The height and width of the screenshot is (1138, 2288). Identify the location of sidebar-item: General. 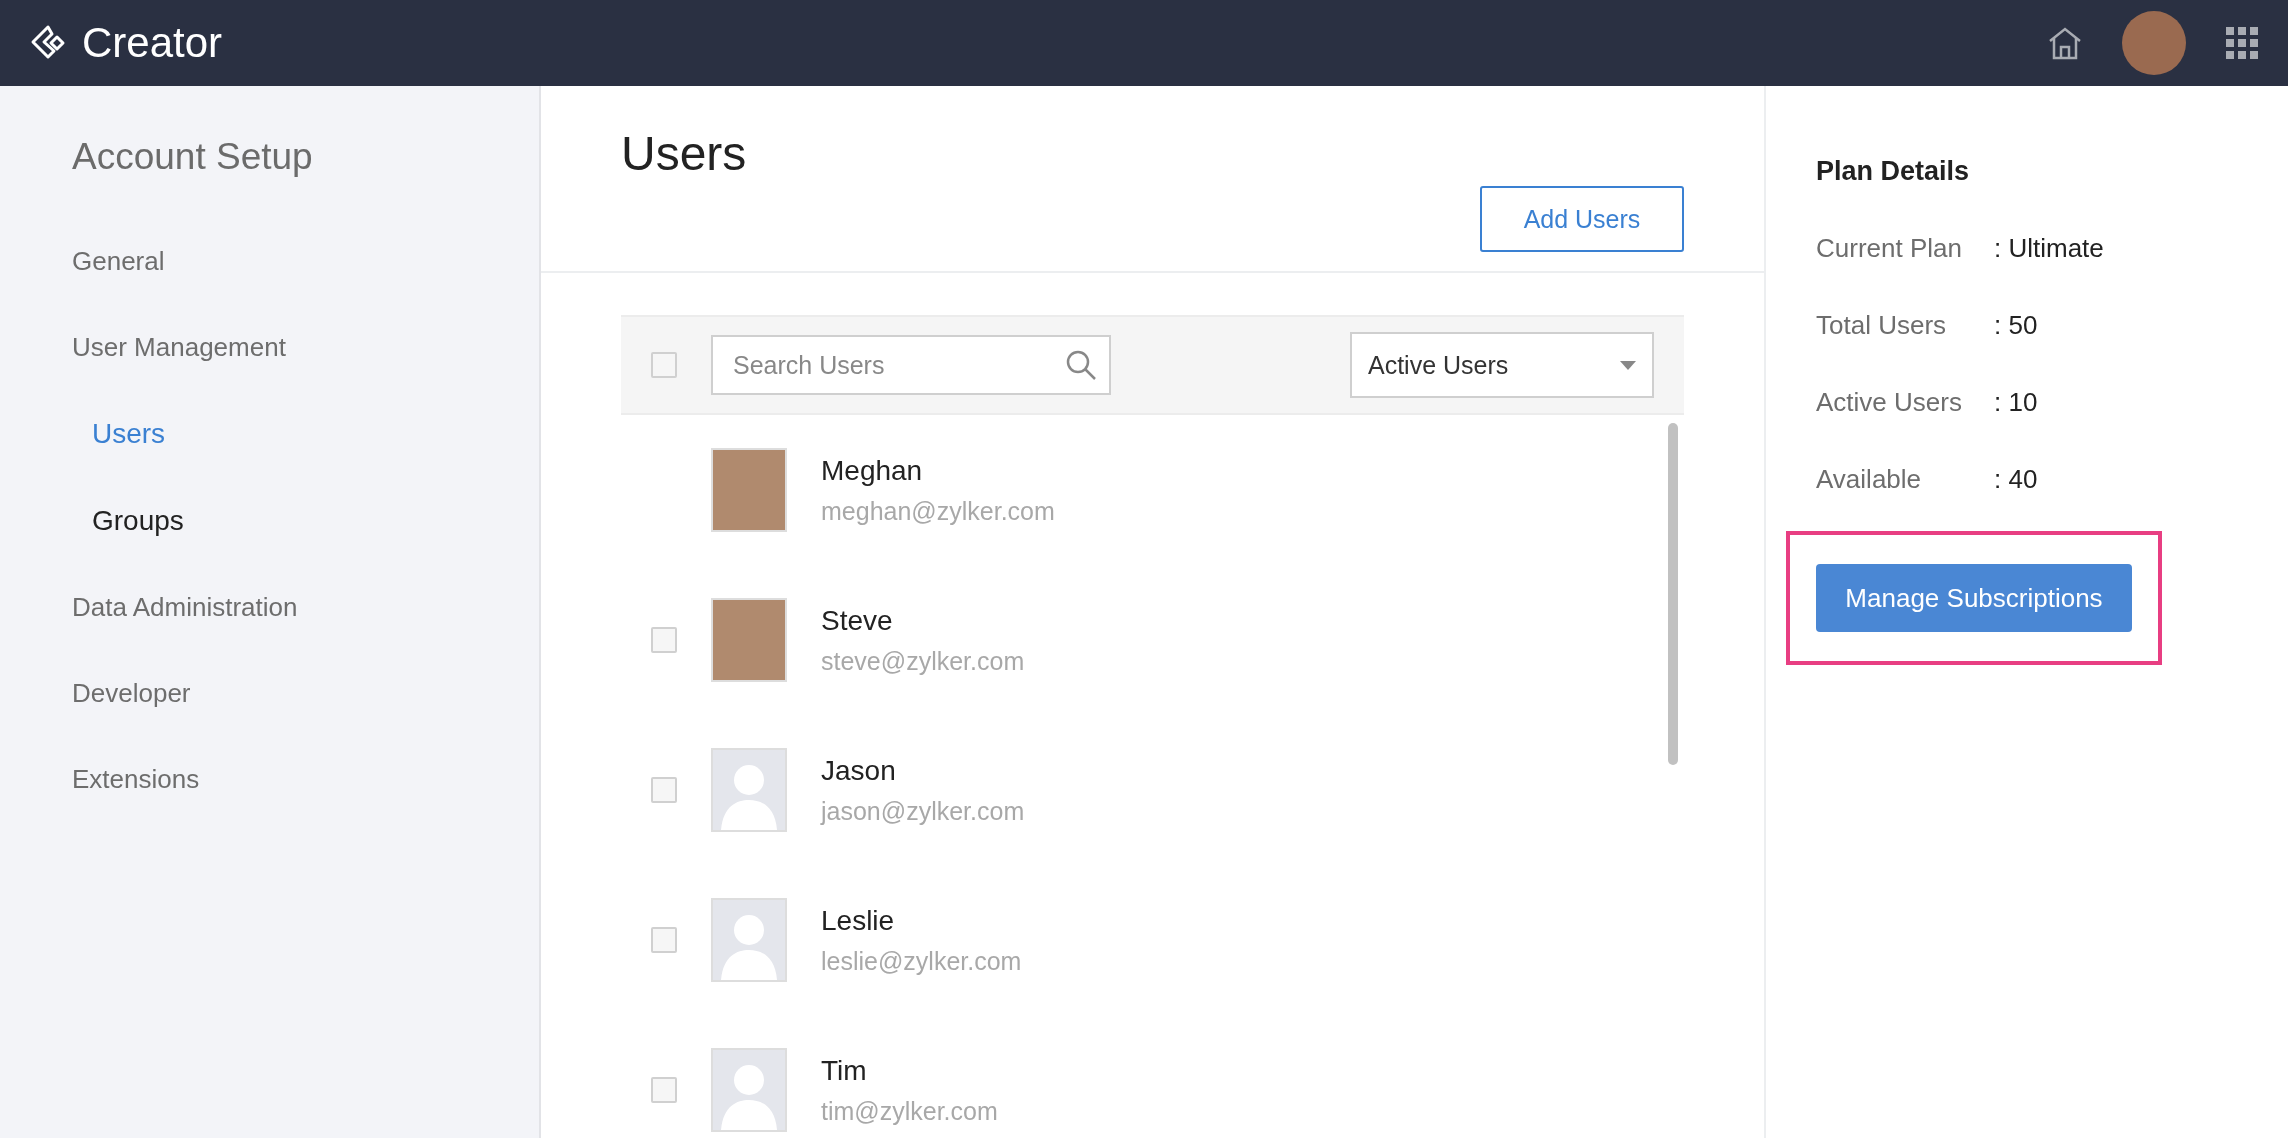
(118, 261).